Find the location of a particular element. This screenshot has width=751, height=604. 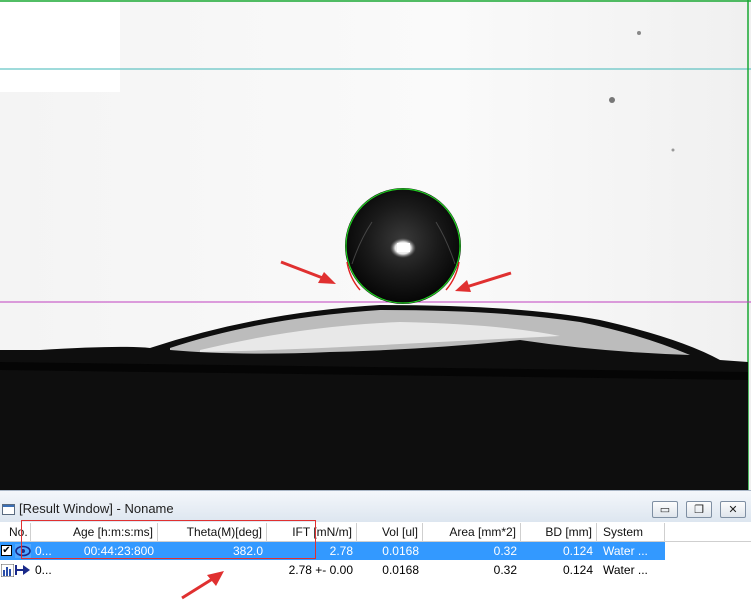

arrow-right-icon is located at coordinates (22, 570).